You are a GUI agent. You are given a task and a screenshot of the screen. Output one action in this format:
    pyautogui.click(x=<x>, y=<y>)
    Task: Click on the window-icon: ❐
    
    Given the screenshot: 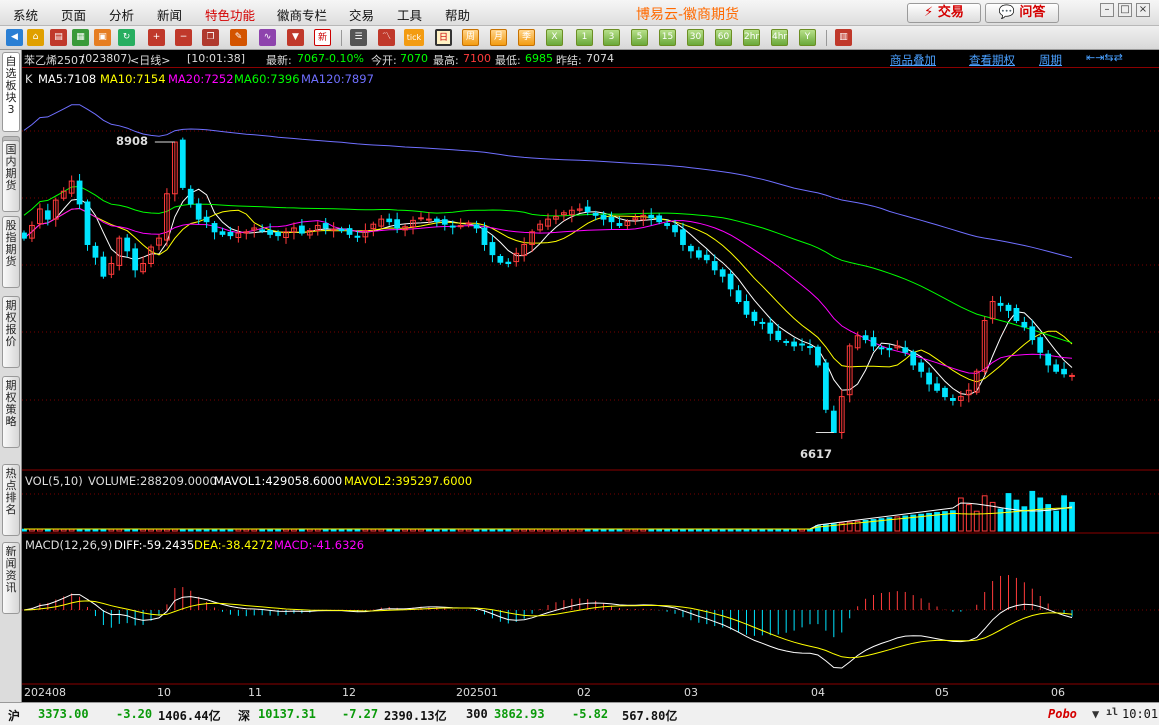 What is the action you would take?
    pyautogui.click(x=210, y=37)
    